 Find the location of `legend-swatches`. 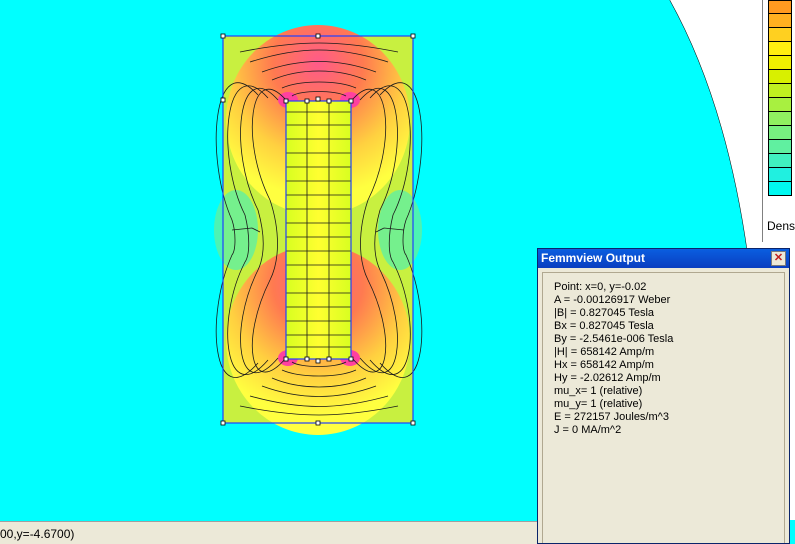

legend-swatches is located at coordinates (780, 98).